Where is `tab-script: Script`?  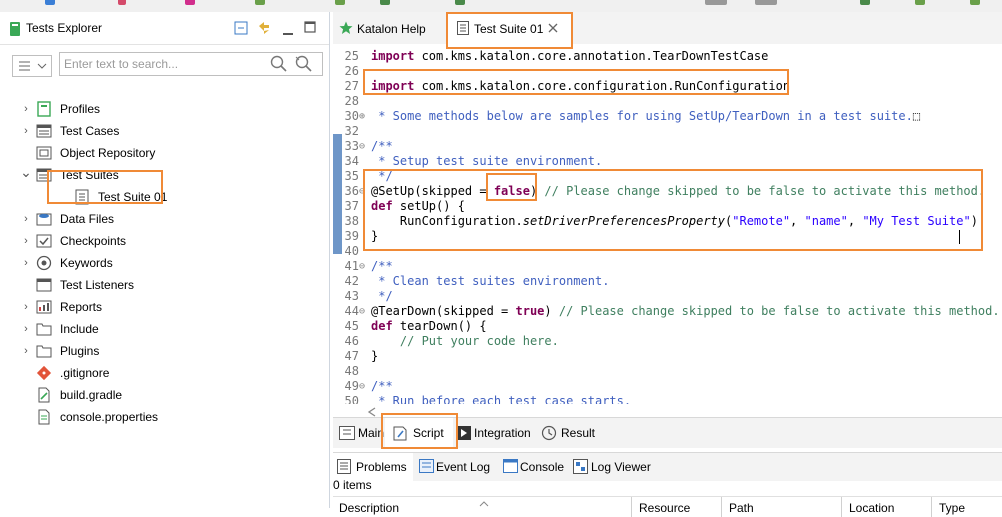 tab-script: Script is located at coordinates (419, 433).